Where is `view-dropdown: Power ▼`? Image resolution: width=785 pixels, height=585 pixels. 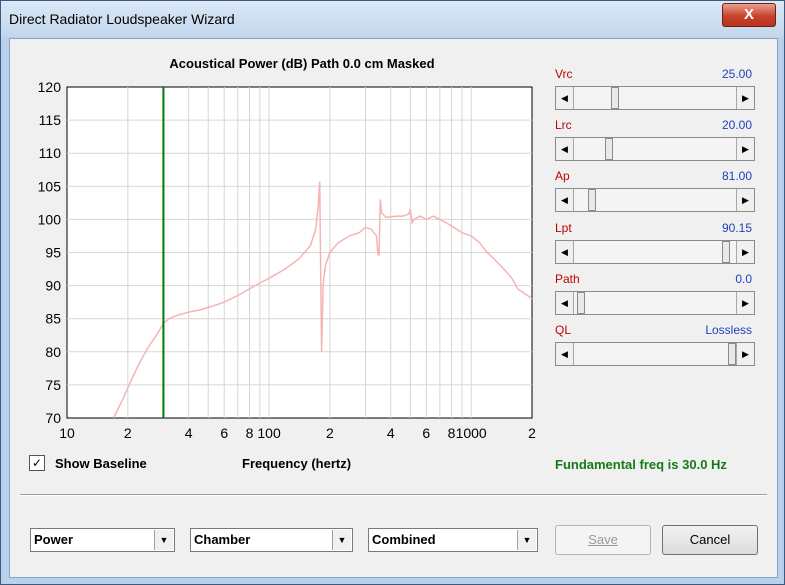 view-dropdown: Power ▼ is located at coordinates (102, 540).